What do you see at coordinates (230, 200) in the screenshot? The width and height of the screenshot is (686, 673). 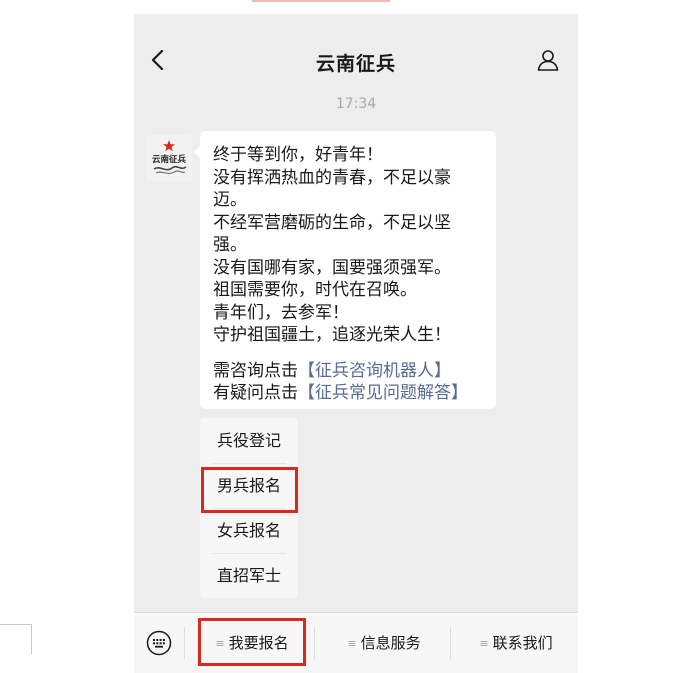 I see `message-line: 迈。` at bounding box center [230, 200].